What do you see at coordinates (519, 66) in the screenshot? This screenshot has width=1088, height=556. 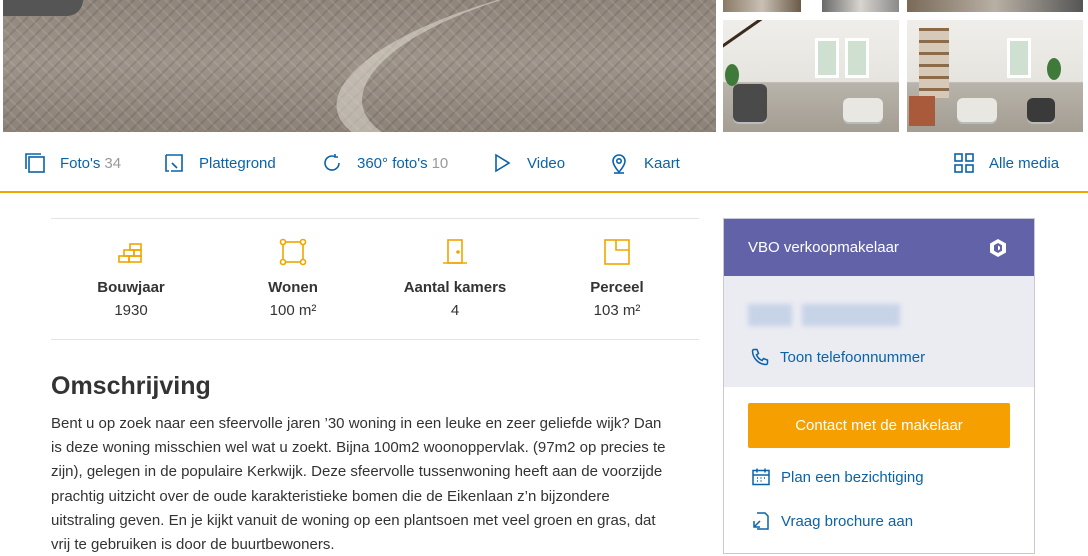 I see `curb-marking` at bounding box center [519, 66].